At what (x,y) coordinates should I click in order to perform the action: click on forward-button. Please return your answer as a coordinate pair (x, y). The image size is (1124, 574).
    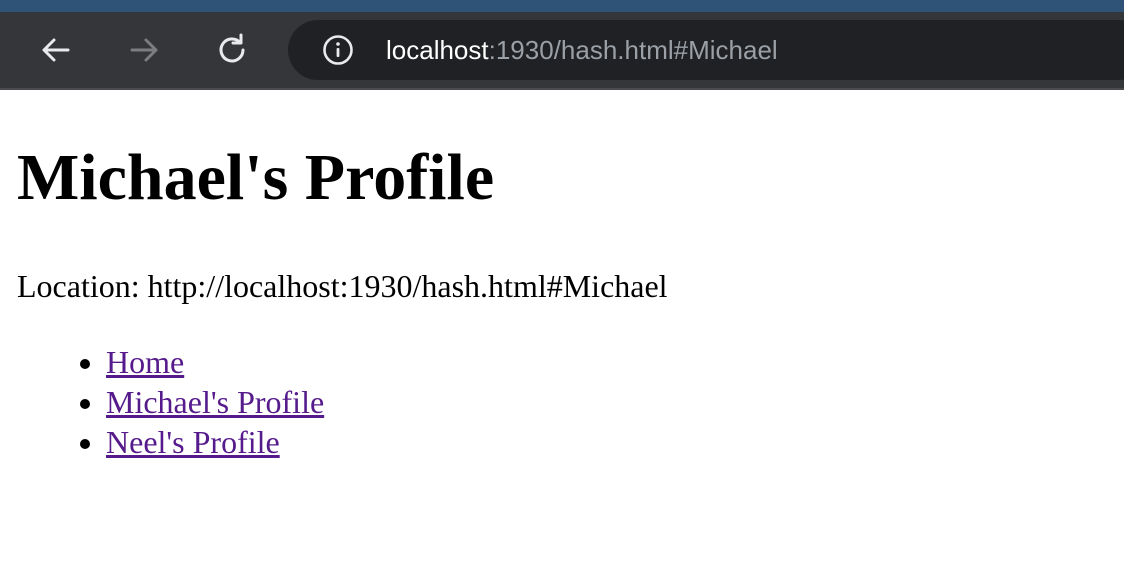
    Looking at the image, I should click on (144, 50).